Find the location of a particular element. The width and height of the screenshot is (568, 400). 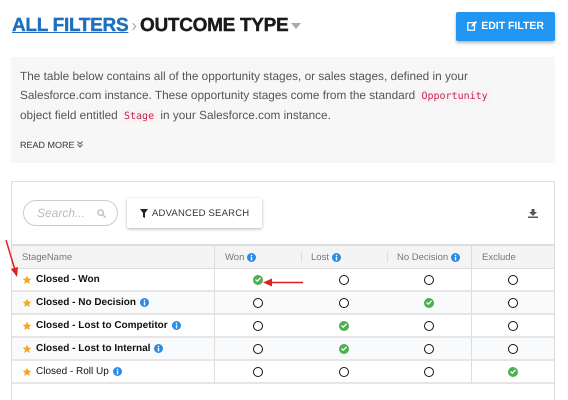

read-more-link: READ MORE is located at coordinates (51, 145).